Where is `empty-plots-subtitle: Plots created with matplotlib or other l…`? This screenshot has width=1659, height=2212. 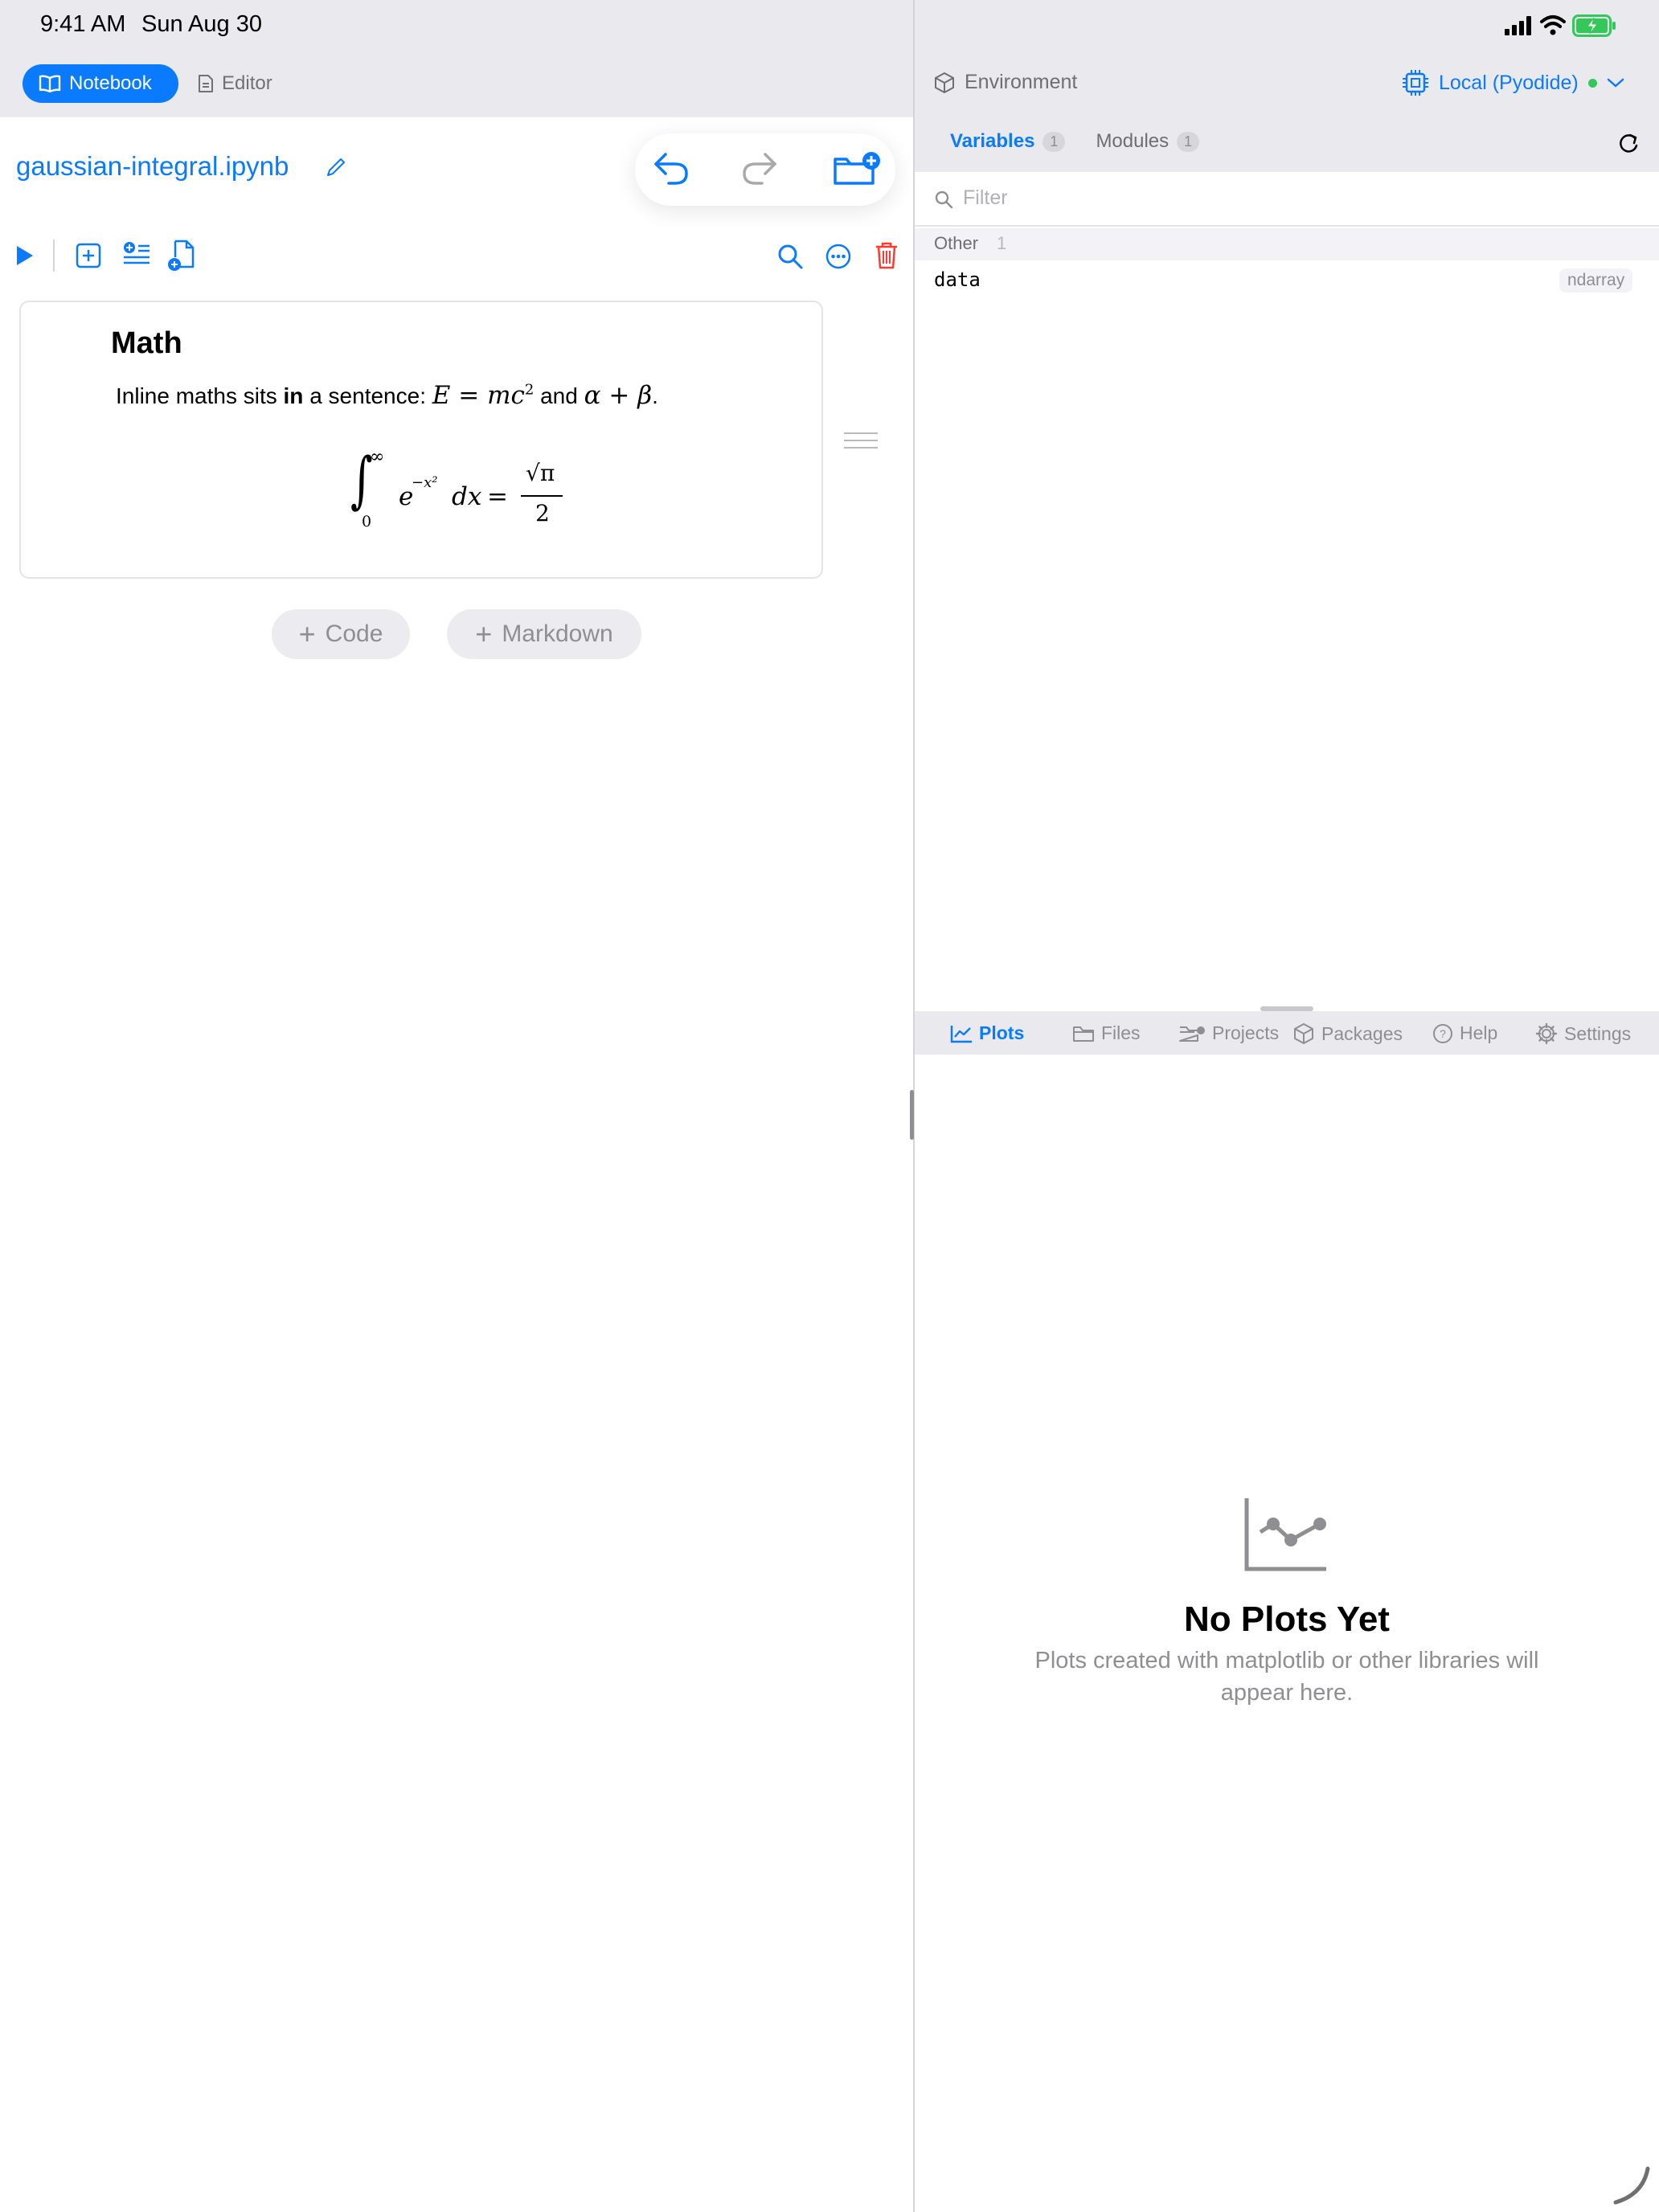
empty-plots-subtitle: Plots created with matplotlib or other l… is located at coordinates (1286, 1677).